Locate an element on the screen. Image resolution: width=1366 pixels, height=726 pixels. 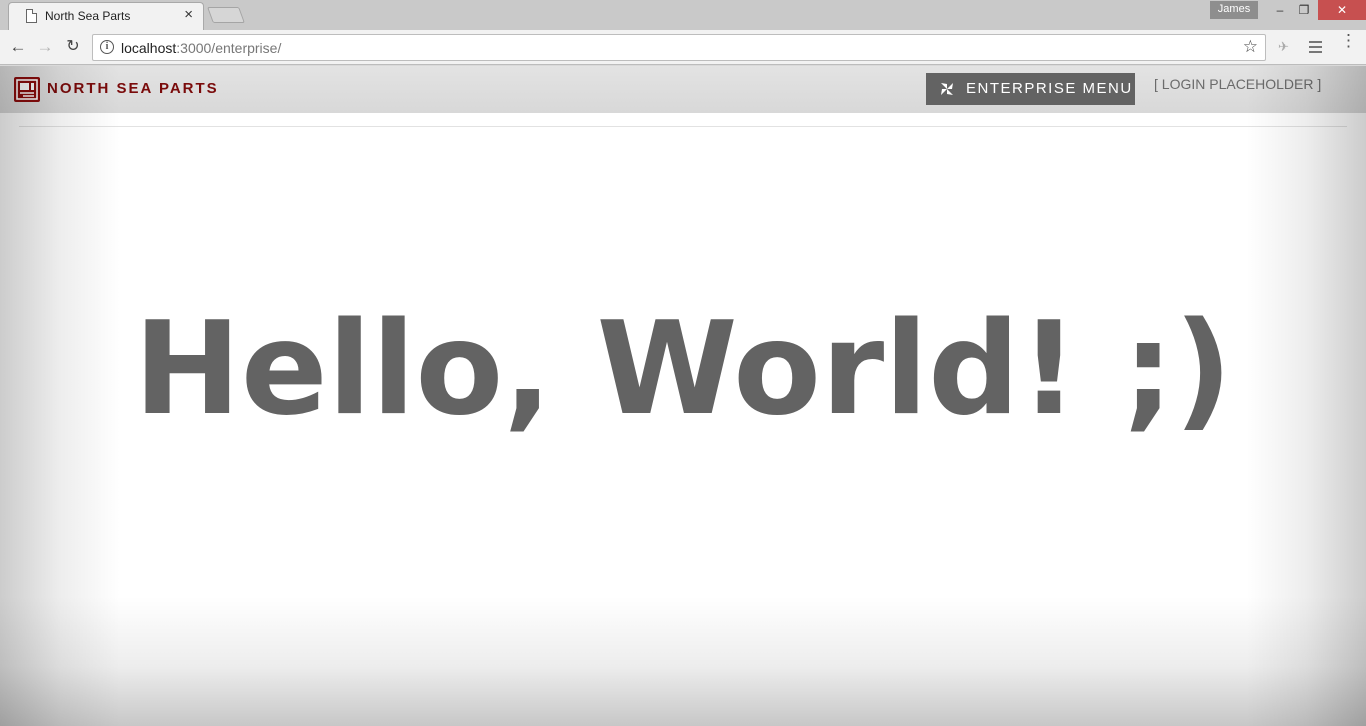
browser-toolbar: ← → ↻ i localhost:3000/enterprise/ ☆ ✈ ⋮ is located at coordinates (683, 47).